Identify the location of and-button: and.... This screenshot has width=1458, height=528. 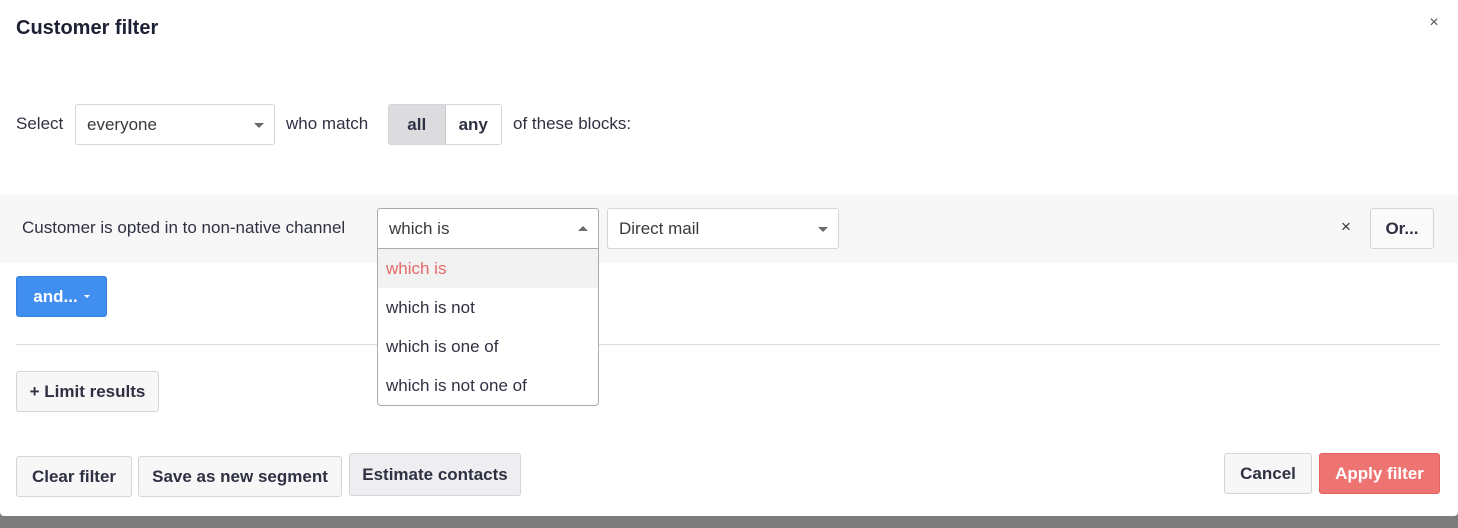
(61, 296).